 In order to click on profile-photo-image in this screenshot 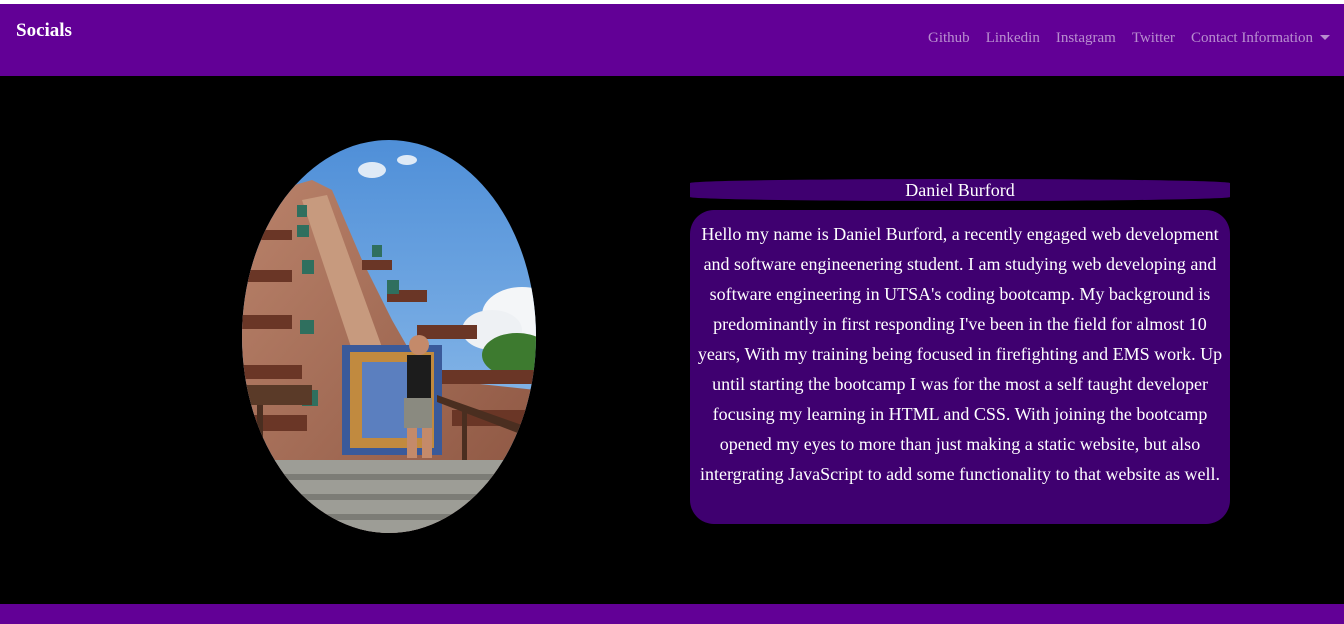, I will do `click(389, 336)`.